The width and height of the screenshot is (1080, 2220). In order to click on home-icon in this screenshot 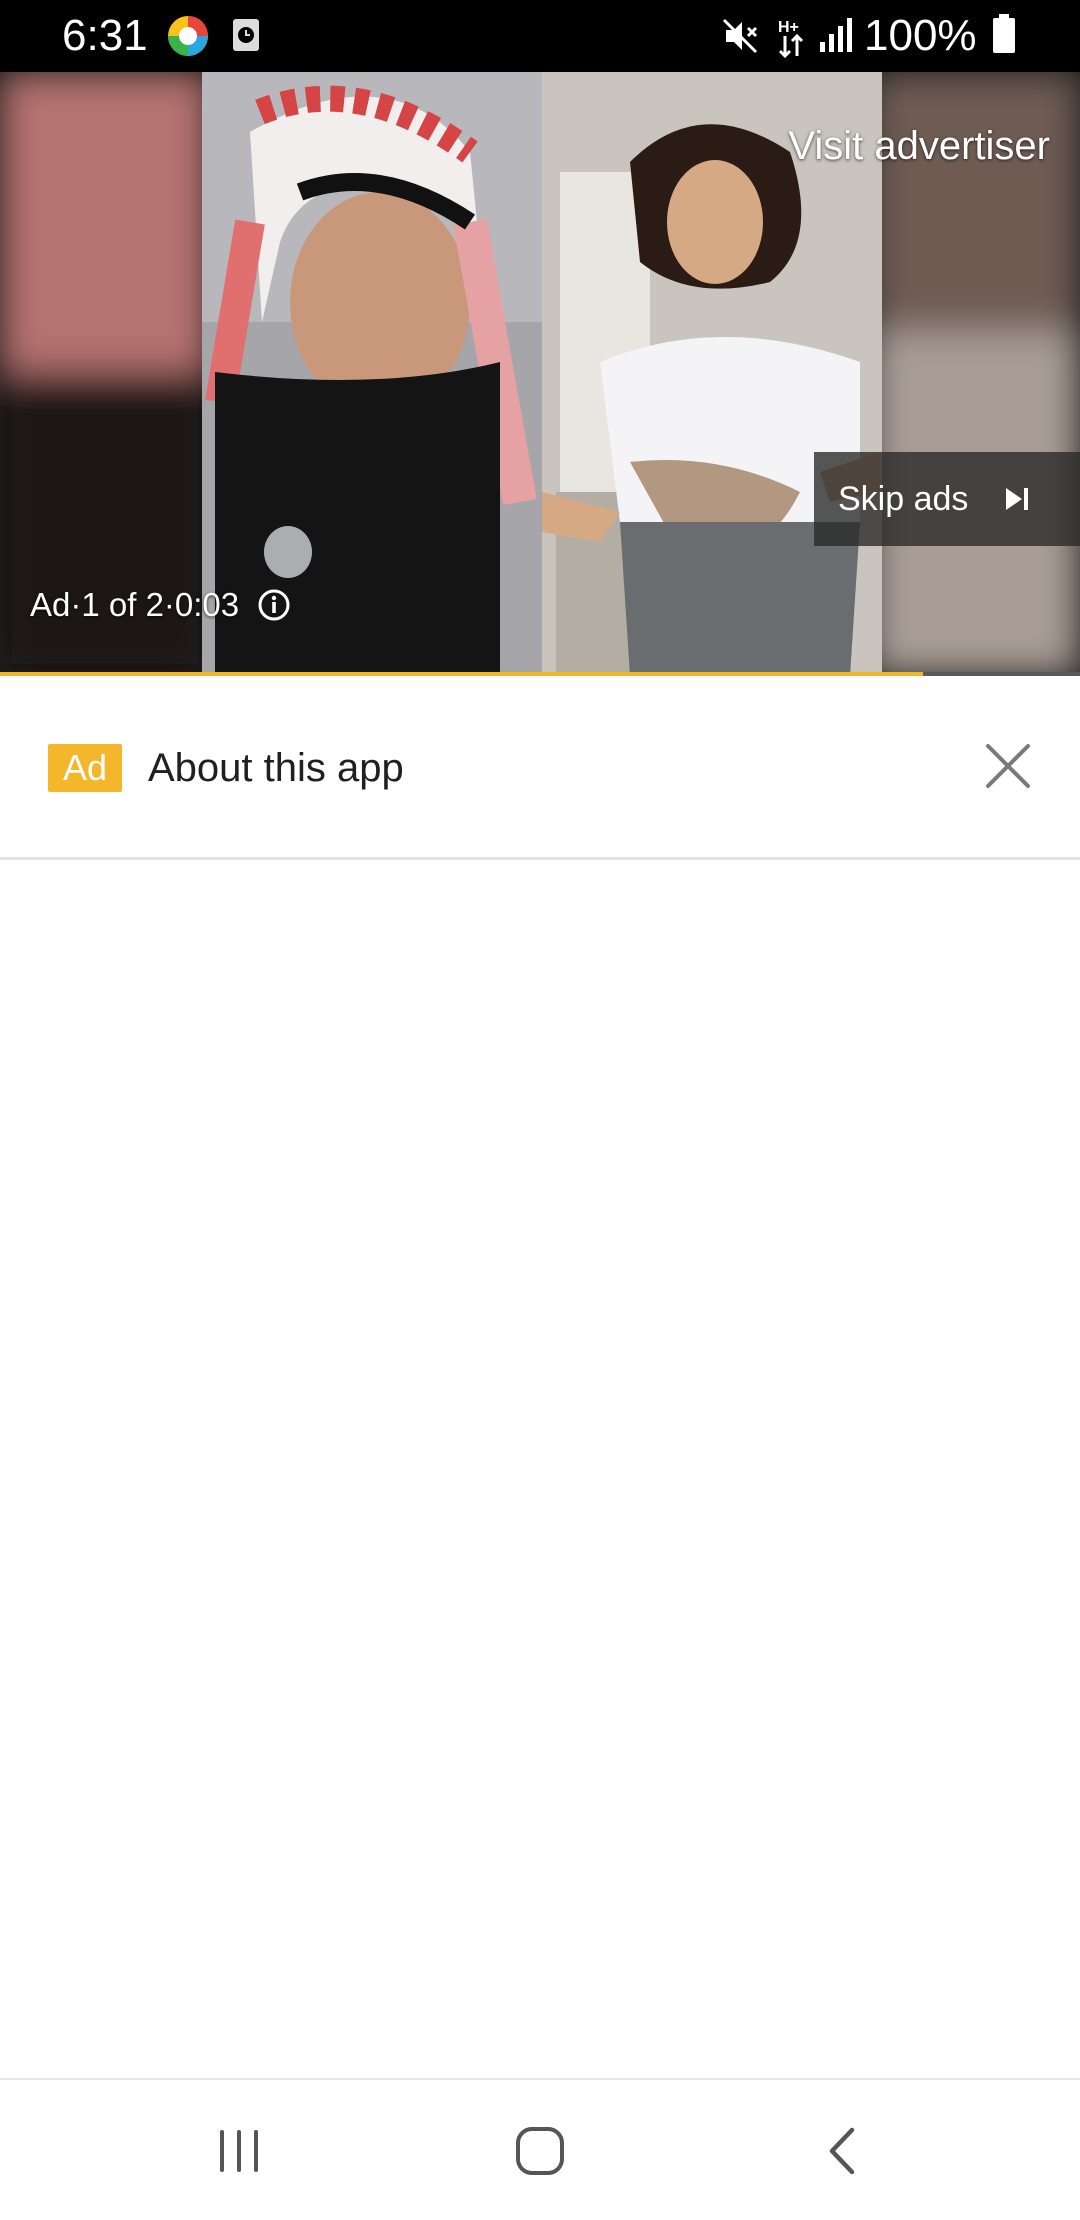, I will do `click(540, 2151)`.